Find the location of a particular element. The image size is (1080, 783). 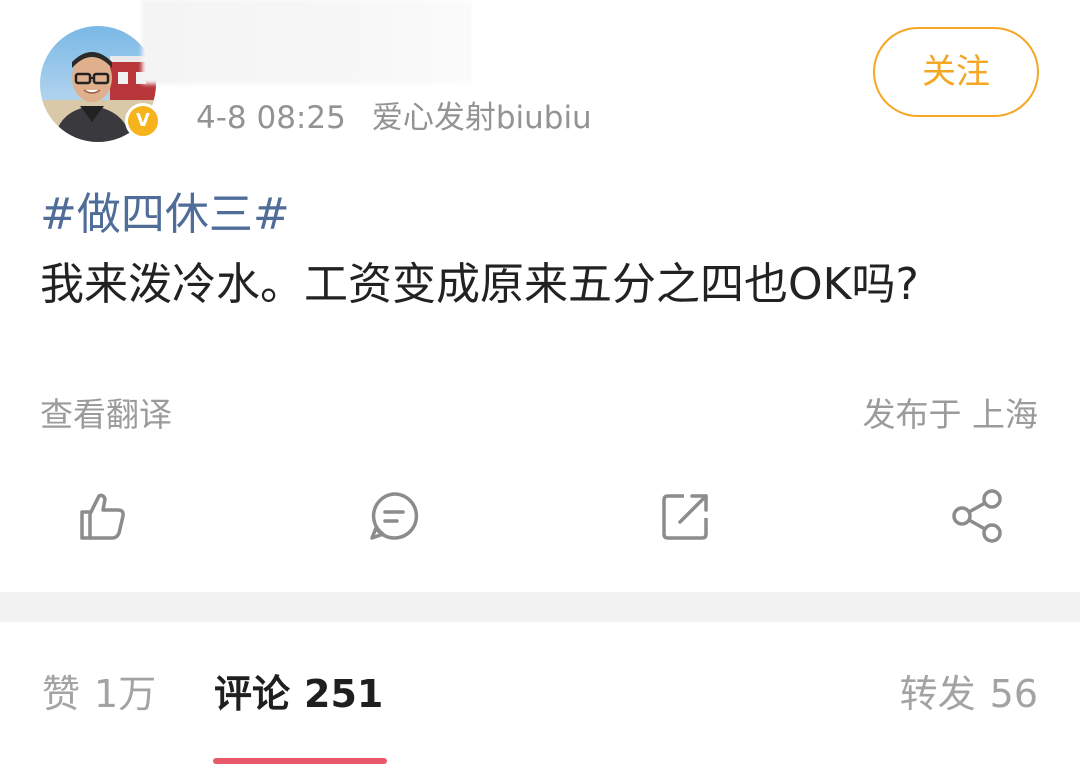

tab-comments-count: 251 is located at coordinates (344, 694).